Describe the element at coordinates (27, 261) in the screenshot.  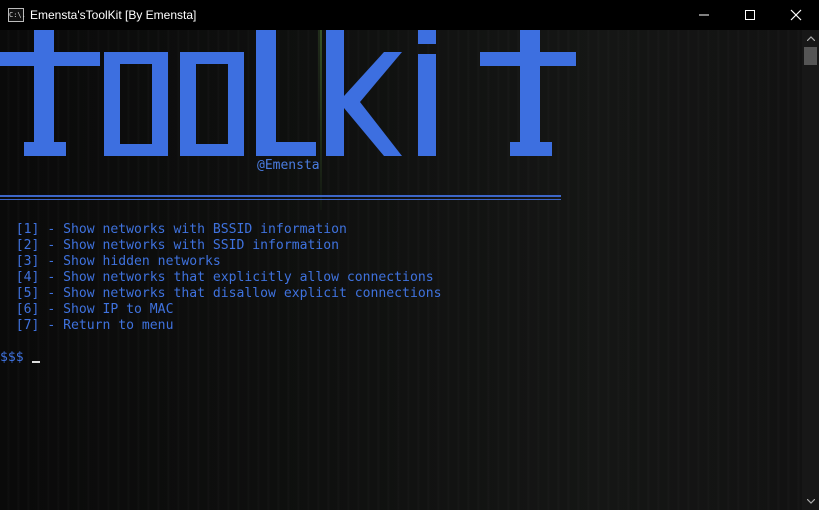
I see `menu-key: [3]` at that location.